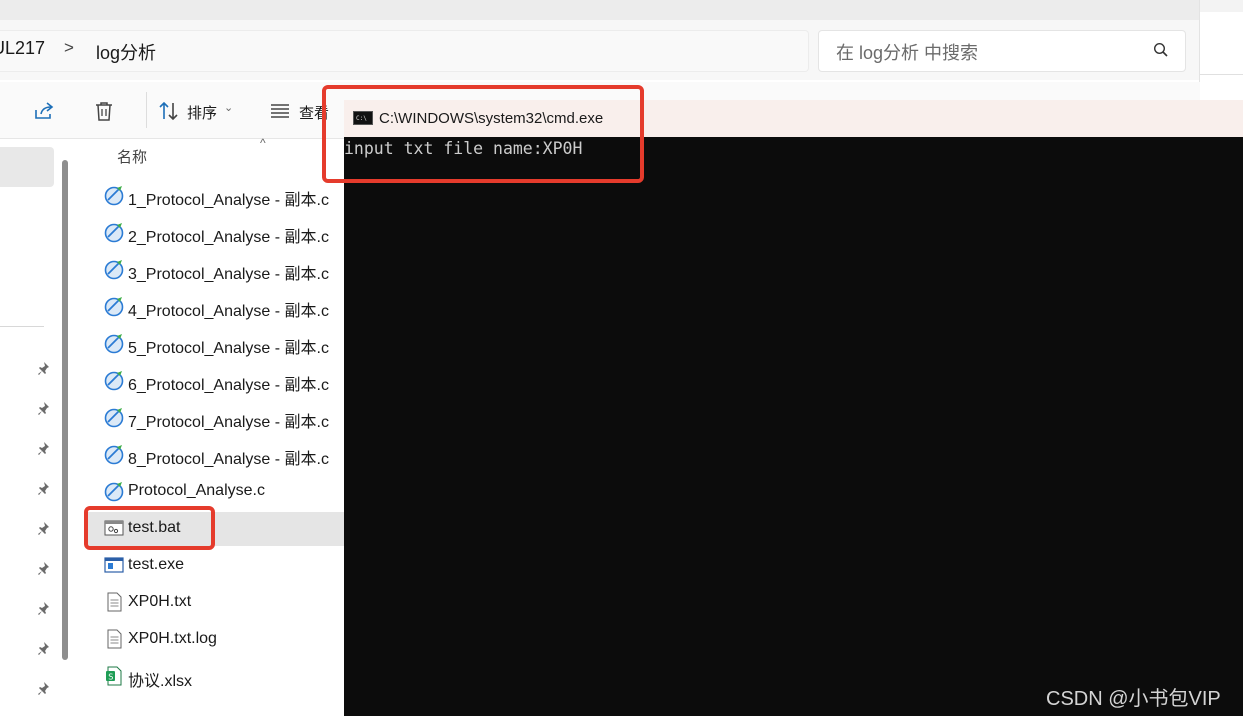 The height and width of the screenshot is (716, 1243). Describe the element at coordinates (225, 566) in the screenshot. I see `file-row: test.exe` at that location.